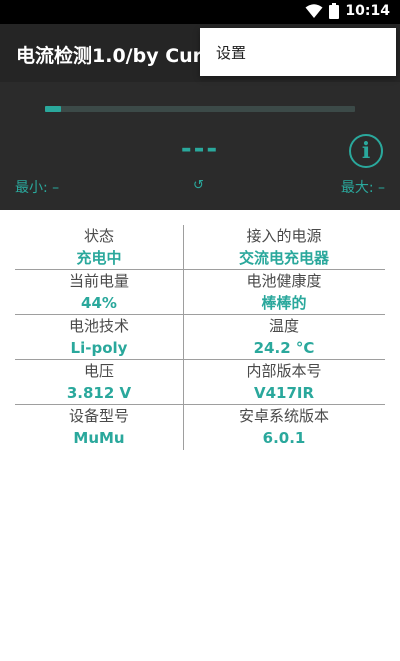 The width and height of the screenshot is (400, 661). I want to click on cell-value: 44%, so click(99, 303).